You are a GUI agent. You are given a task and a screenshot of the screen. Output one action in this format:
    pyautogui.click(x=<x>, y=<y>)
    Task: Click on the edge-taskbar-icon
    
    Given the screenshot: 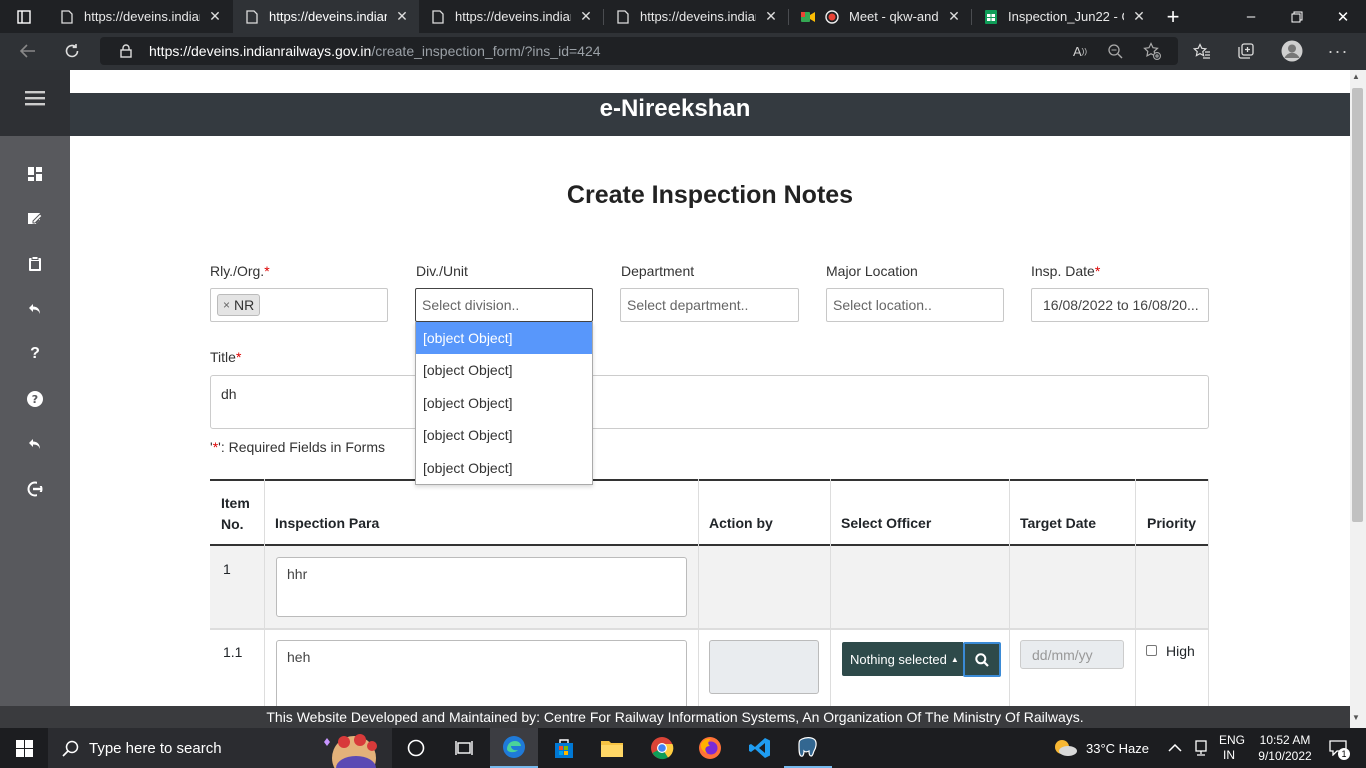 What is the action you would take?
    pyautogui.click(x=514, y=748)
    